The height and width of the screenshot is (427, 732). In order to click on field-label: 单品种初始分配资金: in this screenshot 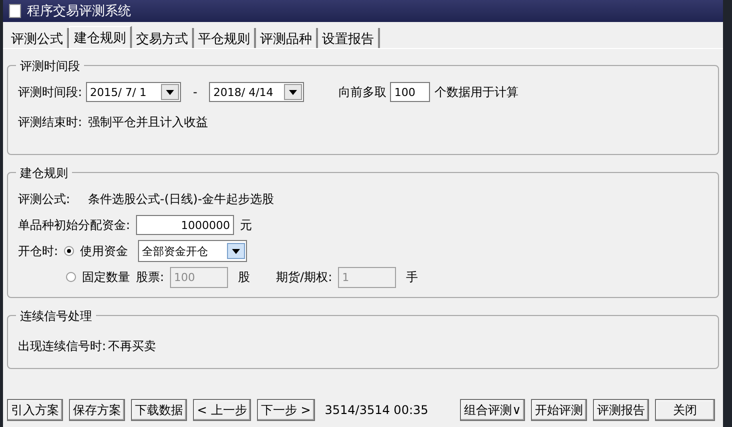, I will do `click(74, 225)`.